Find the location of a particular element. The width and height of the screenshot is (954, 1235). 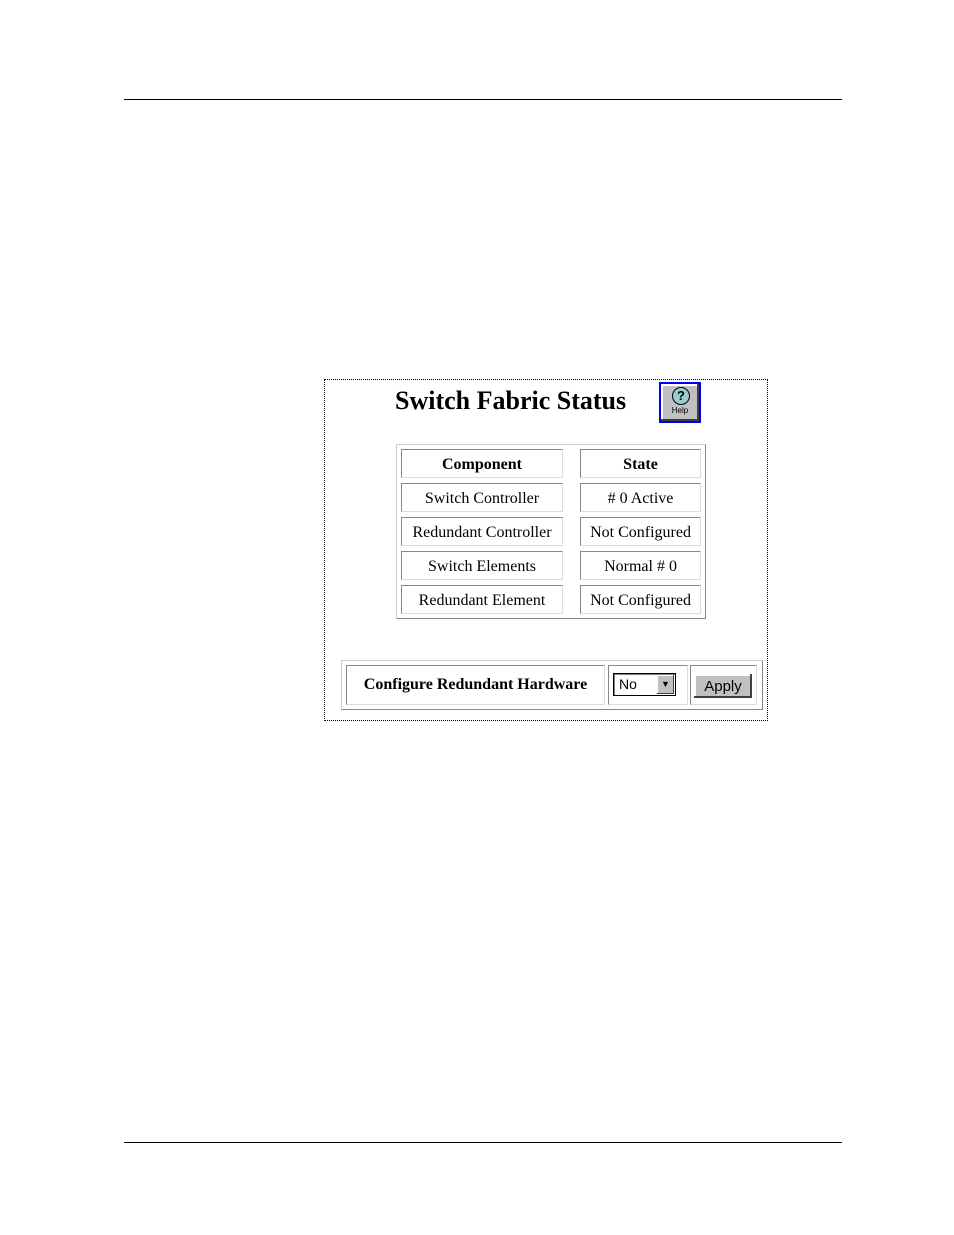

component-cell: Switch Elements is located at coordinates (482, 565).